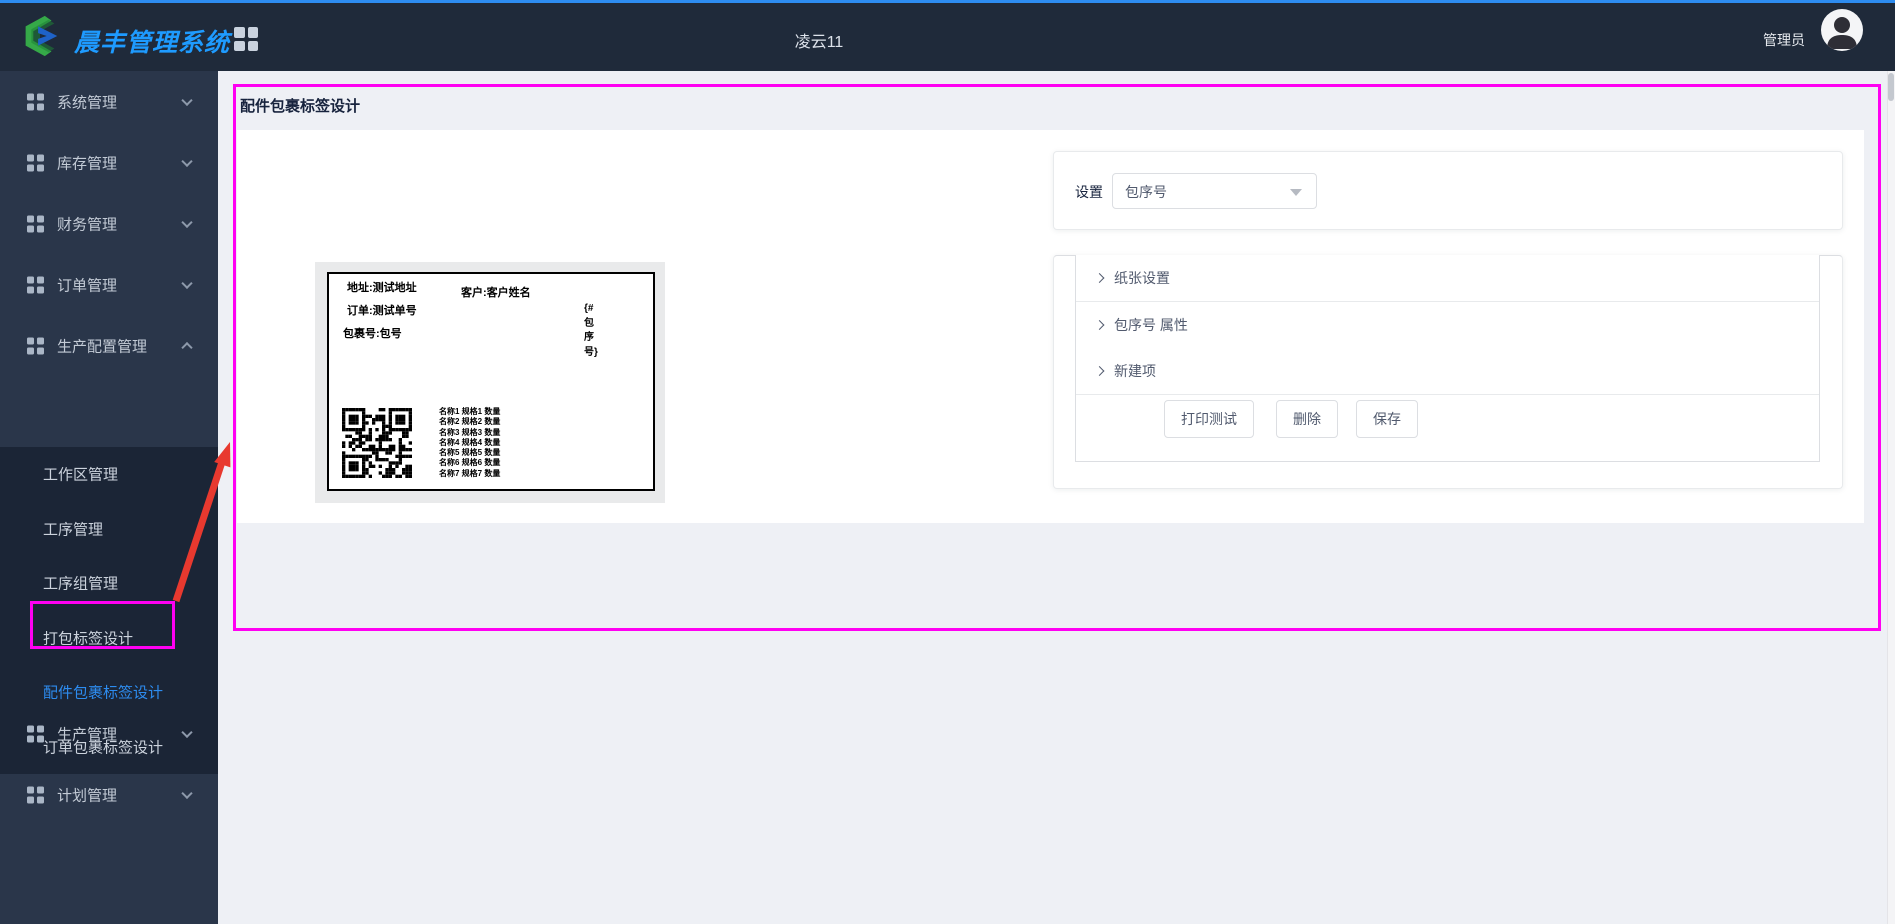  Describe the element at coordinates (81, 584) in the screenshot. I see `submenu-item-label: 工序组管理` at that location.